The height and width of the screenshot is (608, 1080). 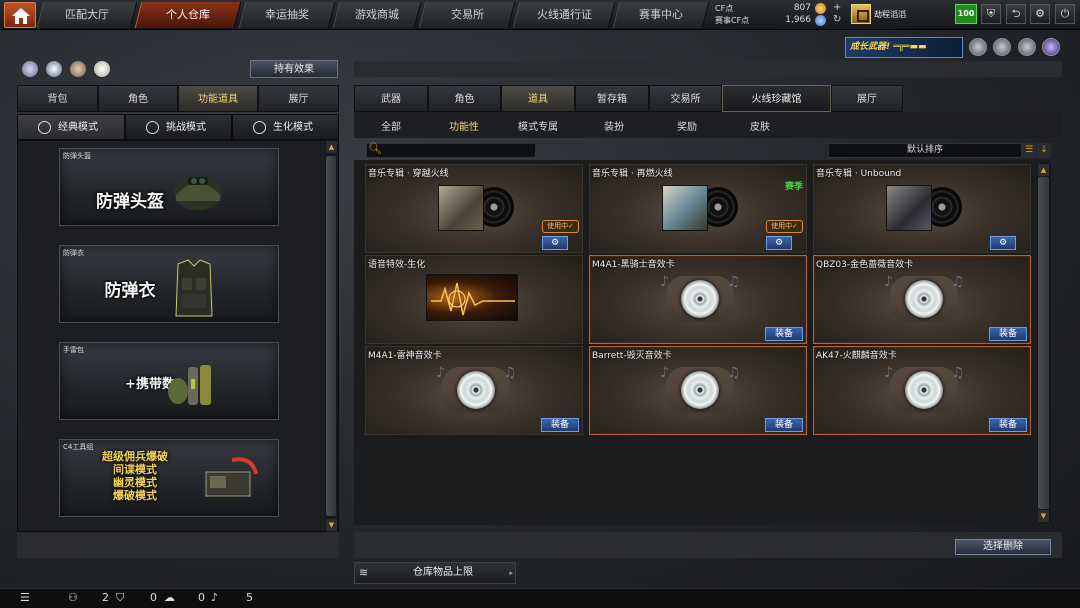 I want to click on c4-toolkit-card: C4工具组 超级佣兵爆破 间谍模式 幽灵模式 爆破模式, so click(x=169, y=478).